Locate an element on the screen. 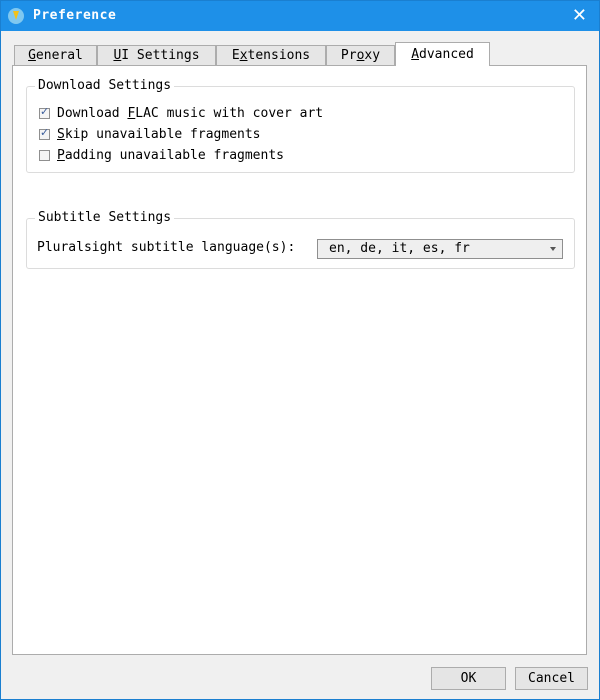  tab-mnemonic: o is located at coordinates (360, 55).